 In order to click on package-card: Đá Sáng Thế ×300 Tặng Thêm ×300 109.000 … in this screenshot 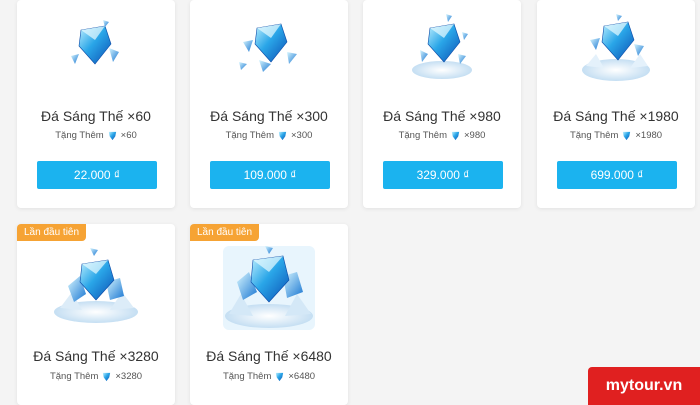, I will do `click(269, 104)`.